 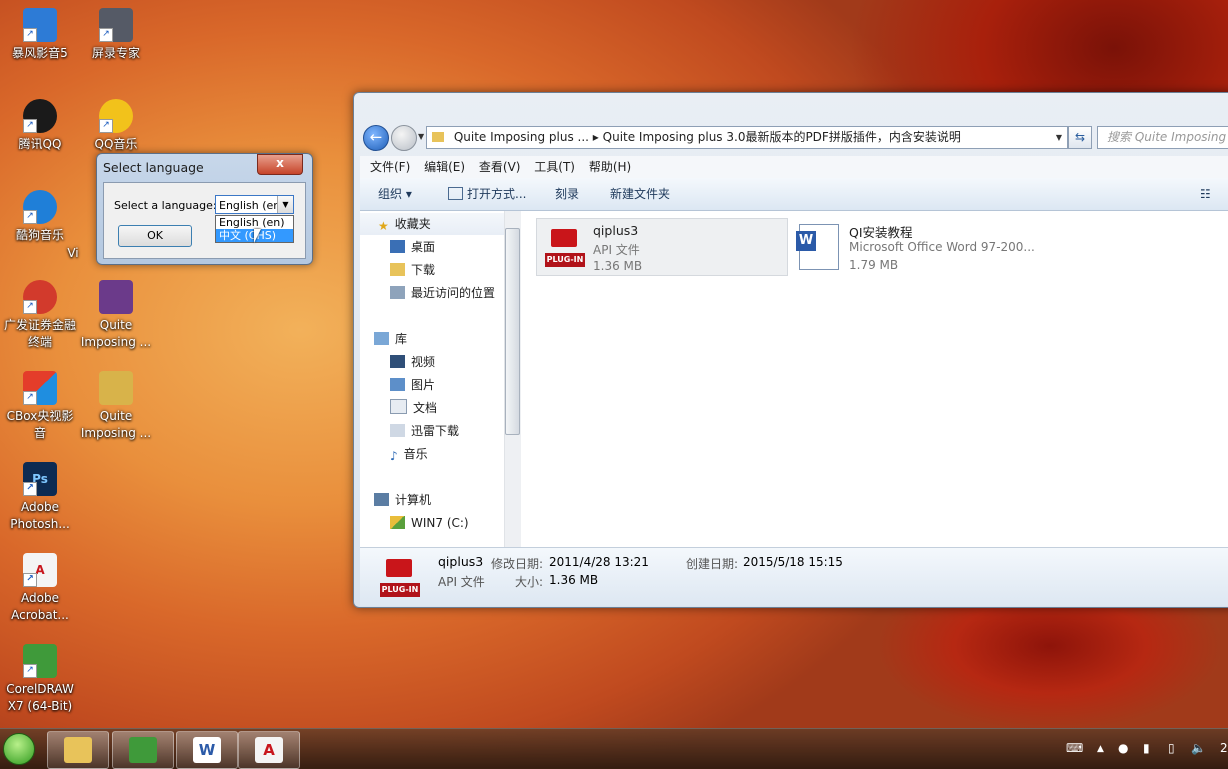 I want to click on desktop-icon-label: Vi, so click(x=73, y=253).